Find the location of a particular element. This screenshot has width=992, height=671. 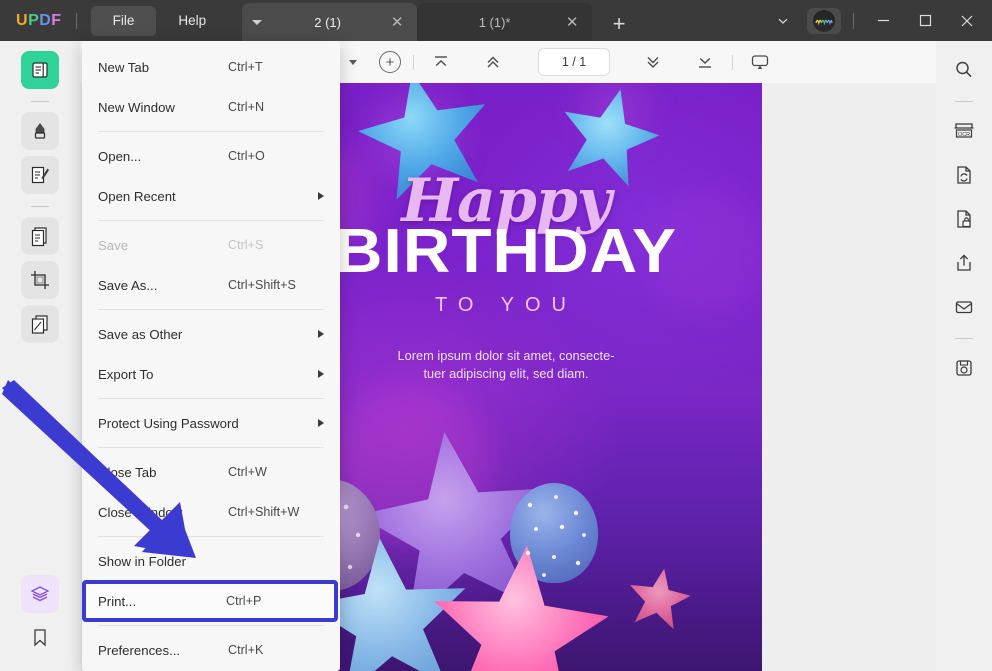

layers-panel-button is located at coordinates (40, 594).